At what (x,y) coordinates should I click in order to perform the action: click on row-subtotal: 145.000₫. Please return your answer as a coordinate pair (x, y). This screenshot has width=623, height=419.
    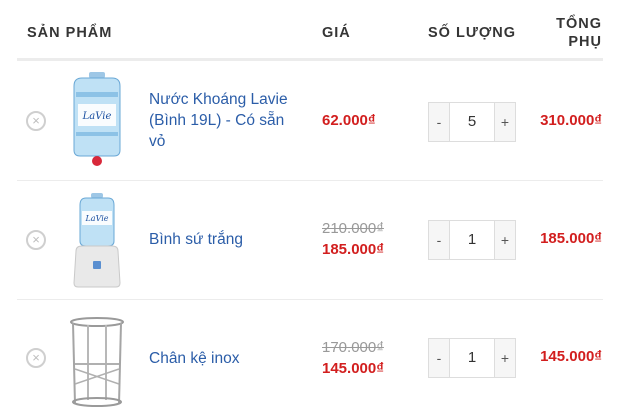
    Looking at the image, I should click on (571, 356).